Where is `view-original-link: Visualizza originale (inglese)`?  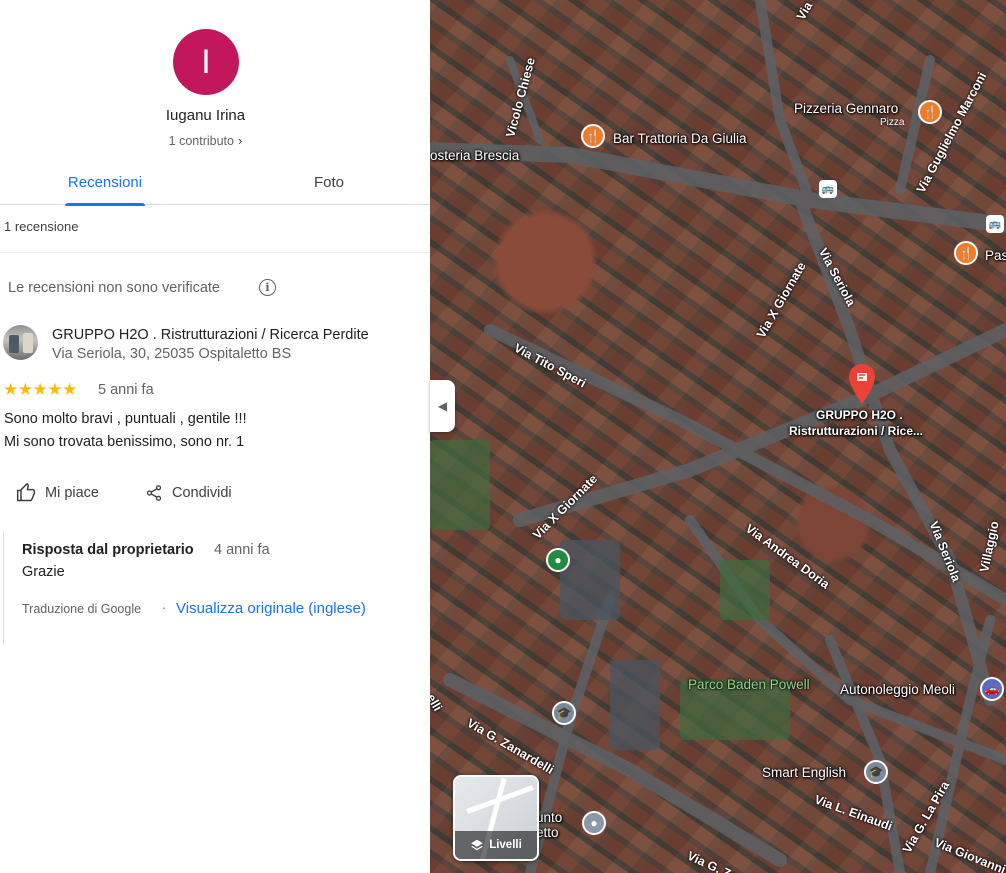 view-original-link: Visualizza originale (inglese) is located at coordinates (271, 608).